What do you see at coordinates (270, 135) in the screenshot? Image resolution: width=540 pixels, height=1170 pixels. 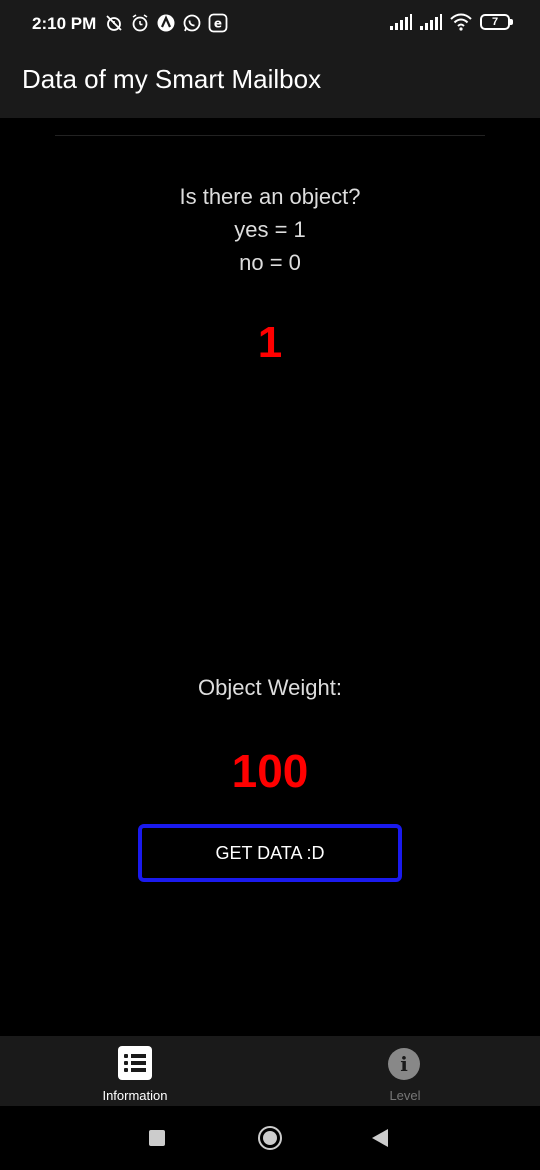 I see `divider` at bounding box center [270, 135].